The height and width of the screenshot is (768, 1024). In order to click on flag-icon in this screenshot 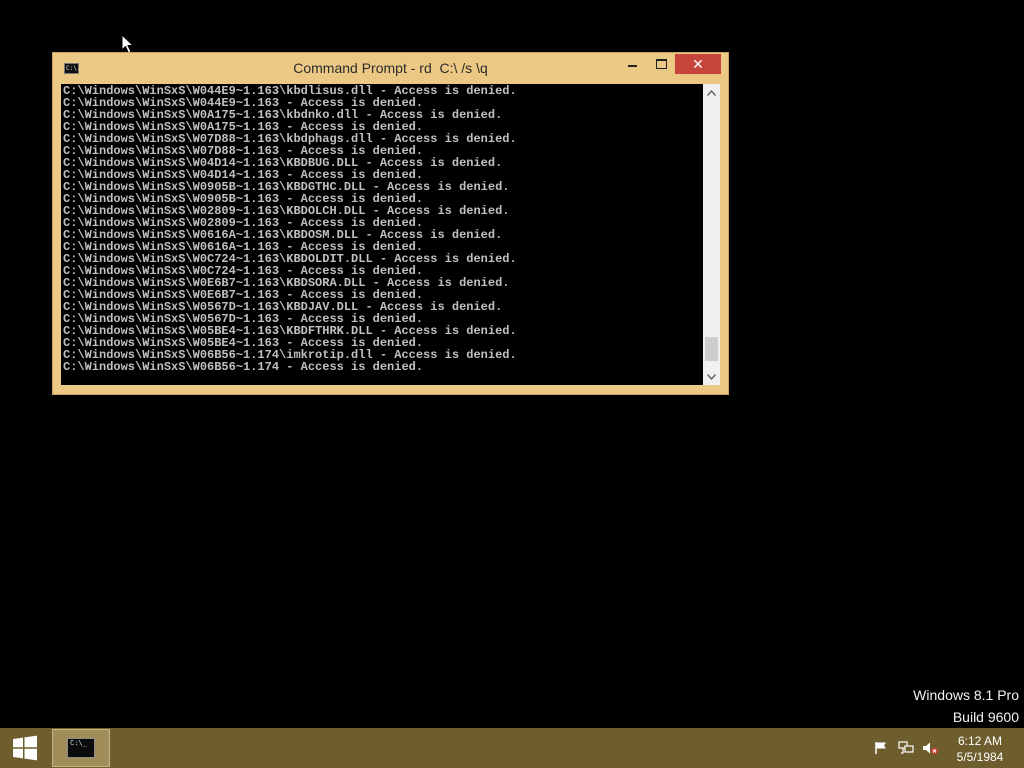, I will do `click(880, 748)`.